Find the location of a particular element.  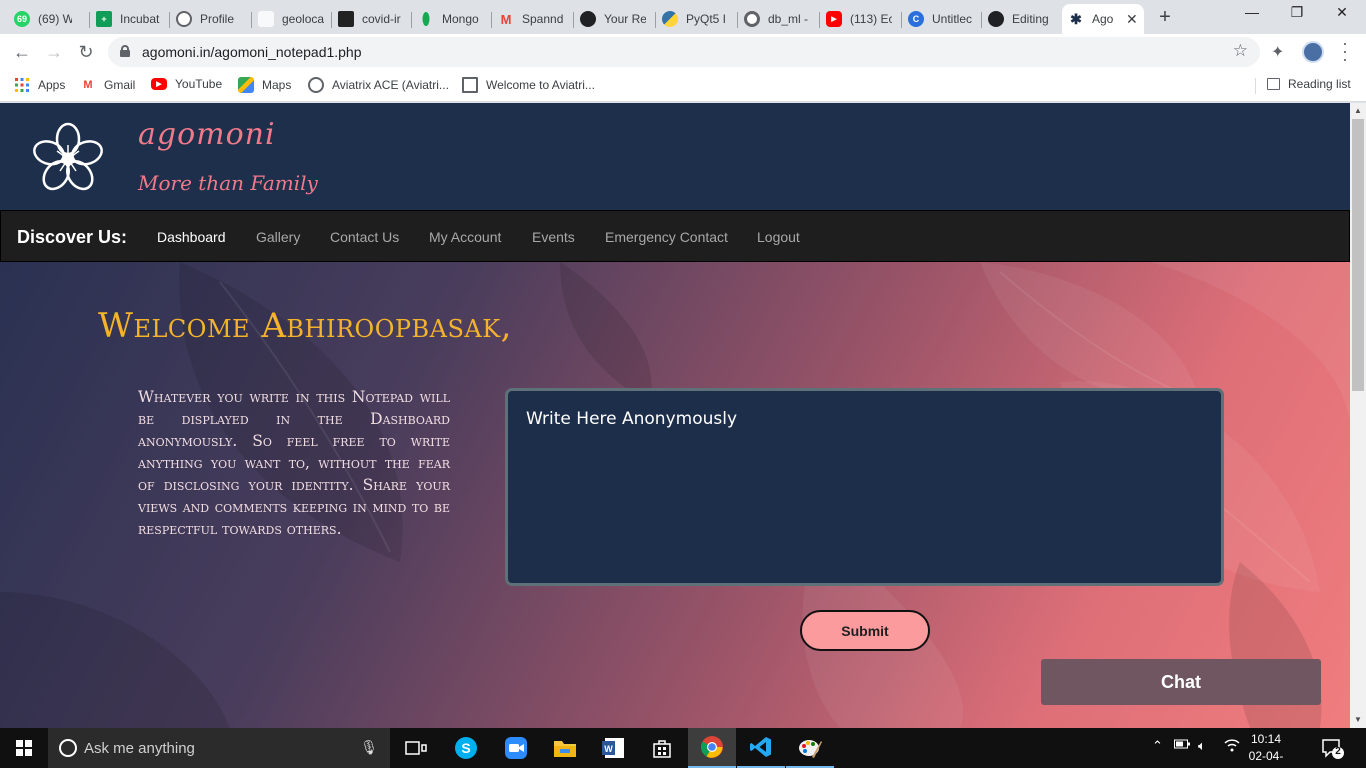

tab-label: Ago is located at coordinates (1103, 19).